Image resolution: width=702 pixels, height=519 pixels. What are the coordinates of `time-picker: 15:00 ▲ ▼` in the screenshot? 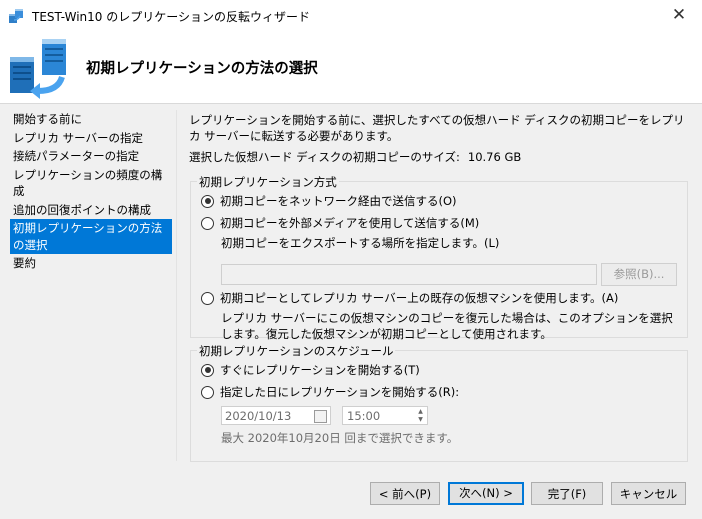 It's located at (385, 415).